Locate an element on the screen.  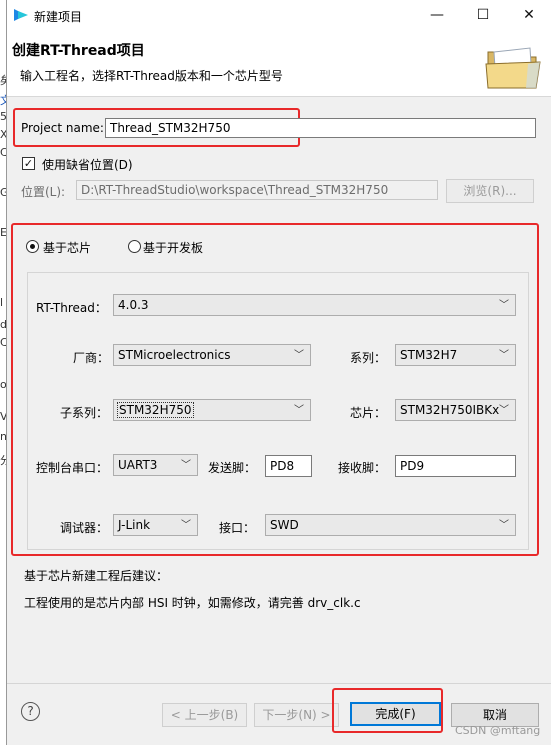
interface-select: SWD ﹀ is located at coordinates (390, 525).